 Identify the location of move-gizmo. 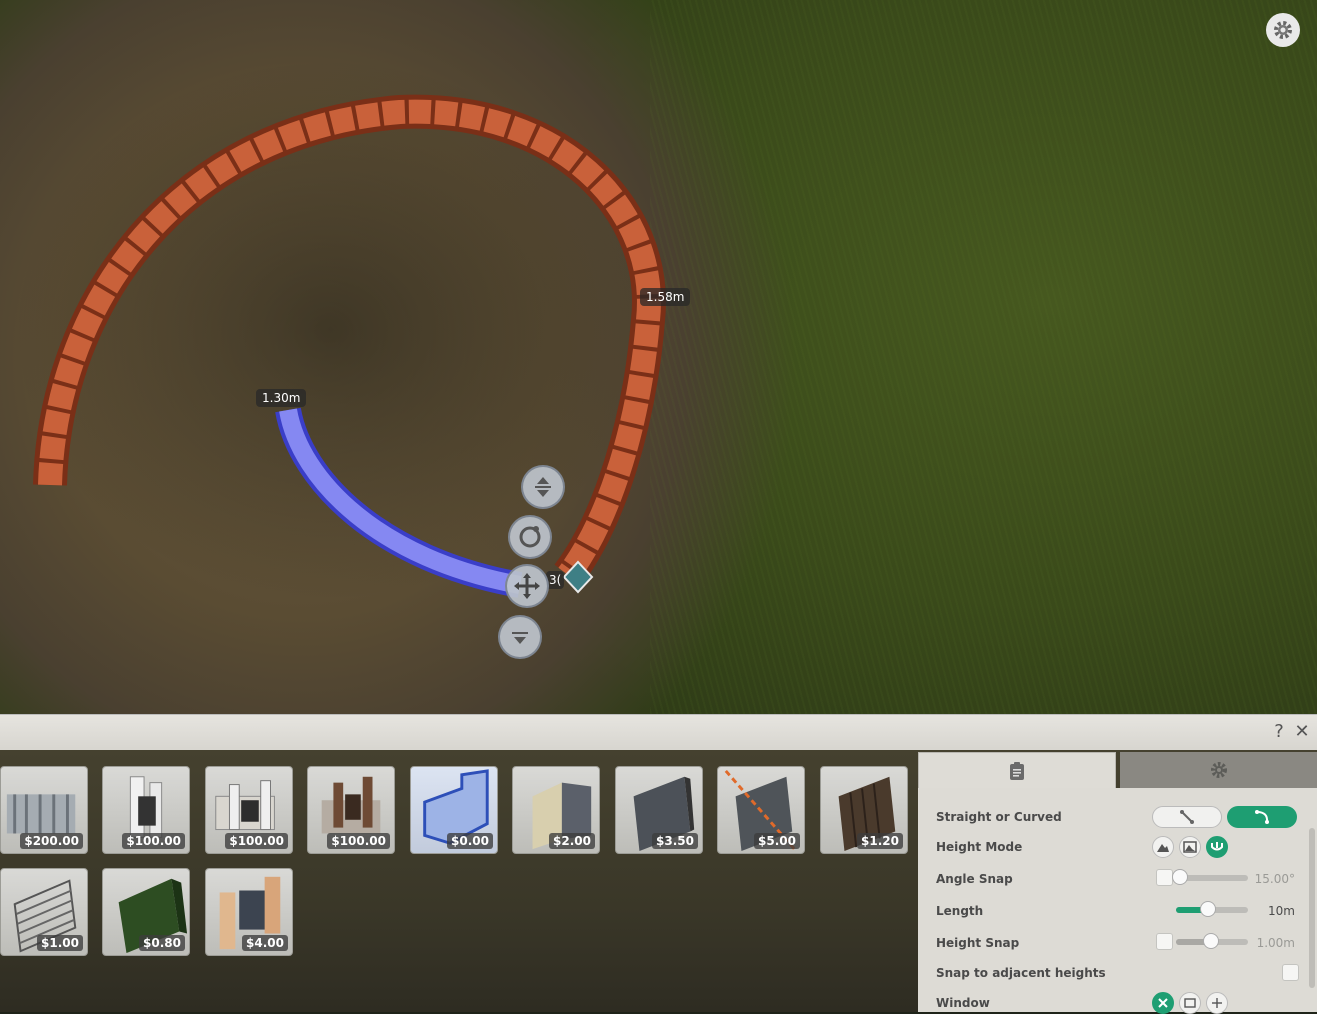
(527, 586).